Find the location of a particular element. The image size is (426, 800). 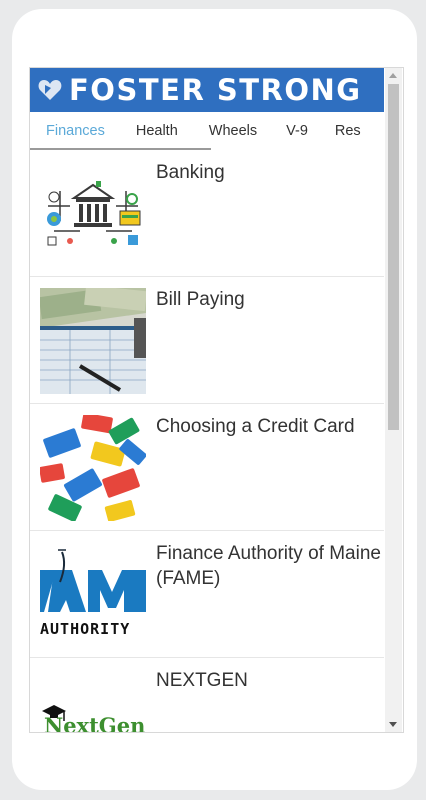

bank-illustration-image is located at coordinates (93, 214).